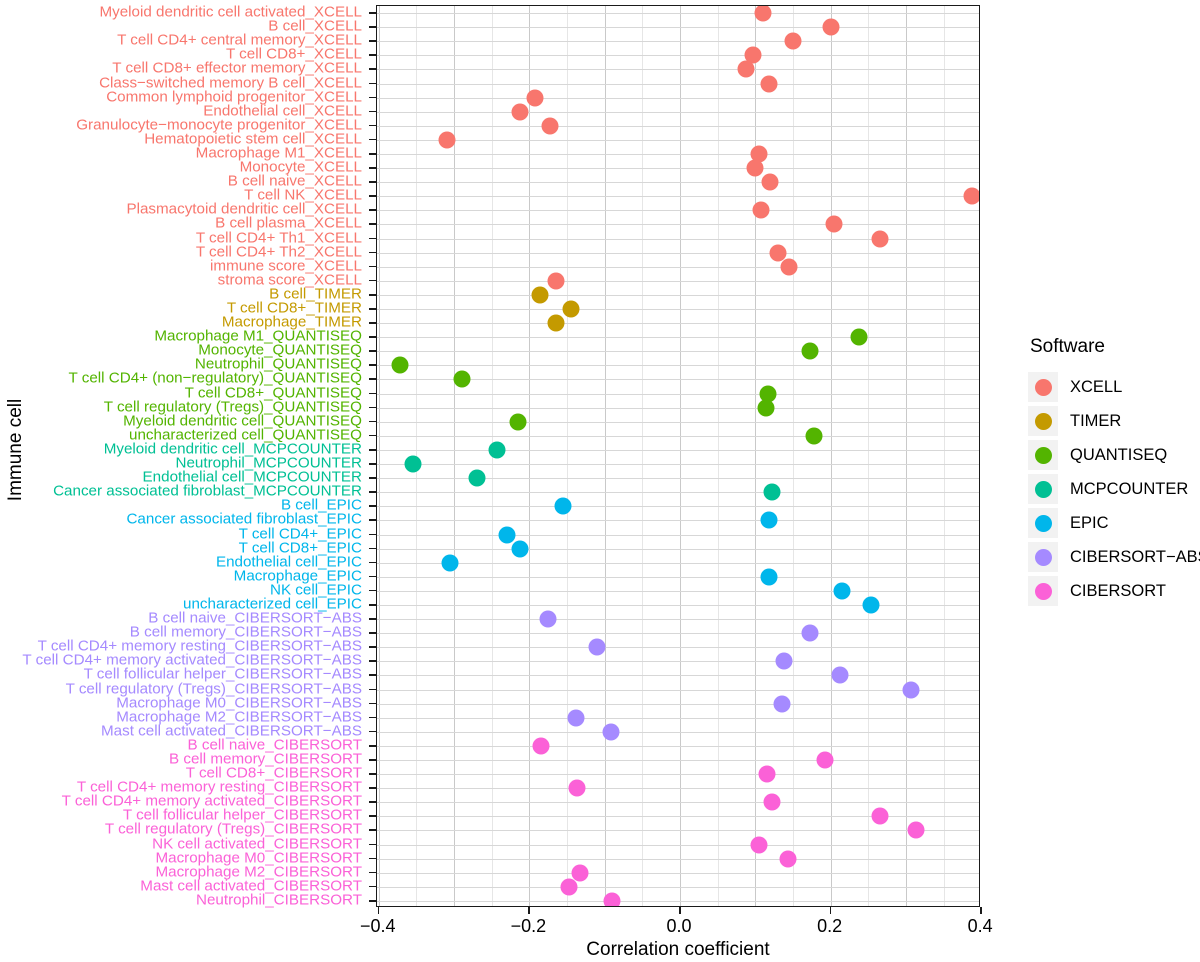 The height and width of the screenshot is (962, 1200). I want to click on legend-label: EPIC, so click(1089, 522).